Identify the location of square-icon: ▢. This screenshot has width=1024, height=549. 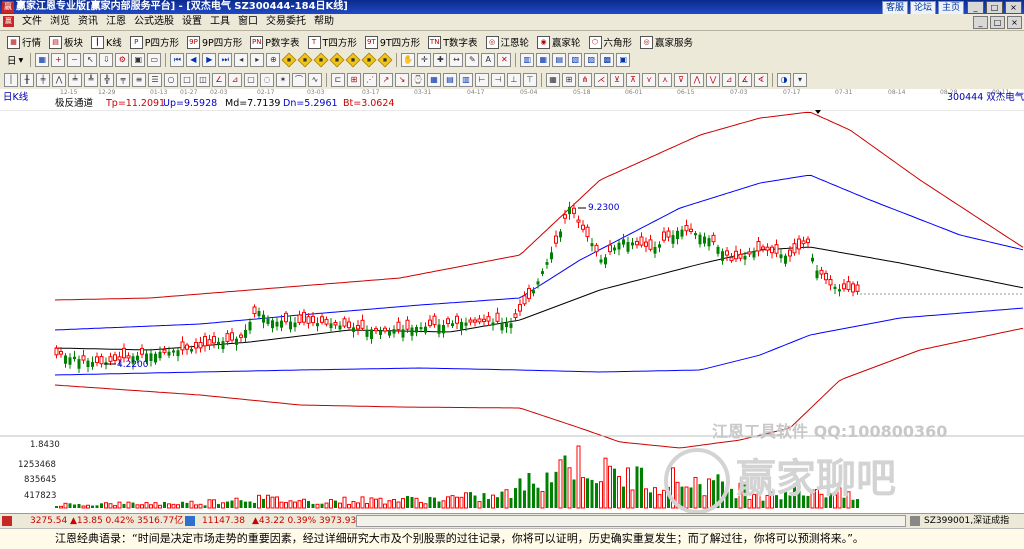
(251, 79).